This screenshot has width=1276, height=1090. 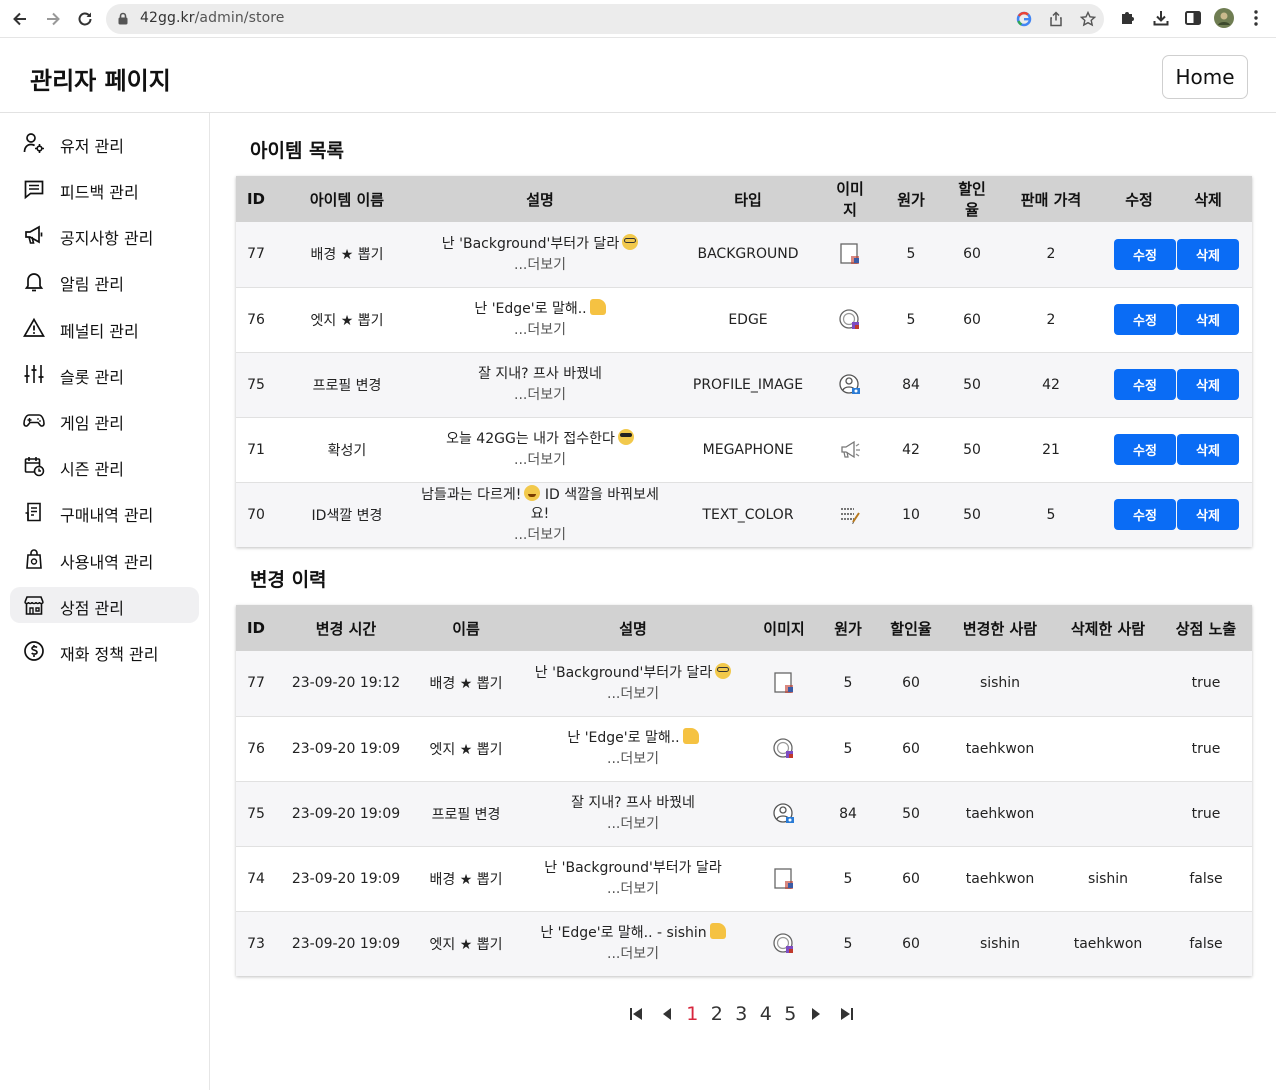 I want to click on star-icon, so click(x=1088, y=19).